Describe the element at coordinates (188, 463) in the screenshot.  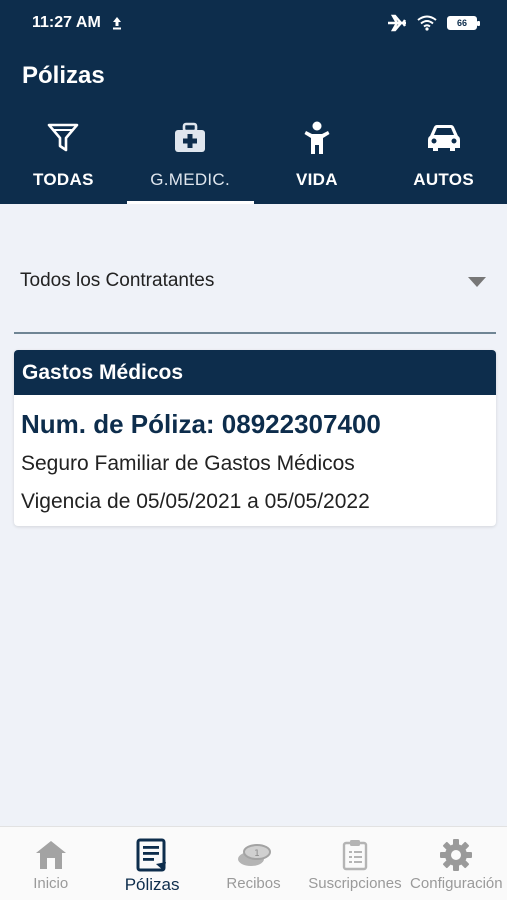
I see `policy-description: Seguro Familiar de Gastos Médicos` at that location.